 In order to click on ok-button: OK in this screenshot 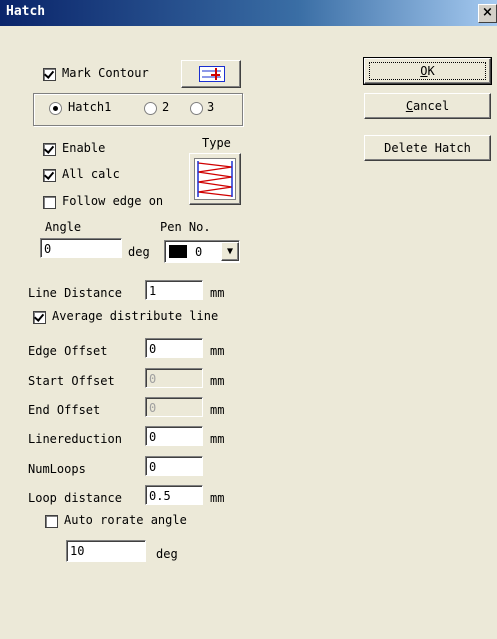, I will do `click(427, 71)`.